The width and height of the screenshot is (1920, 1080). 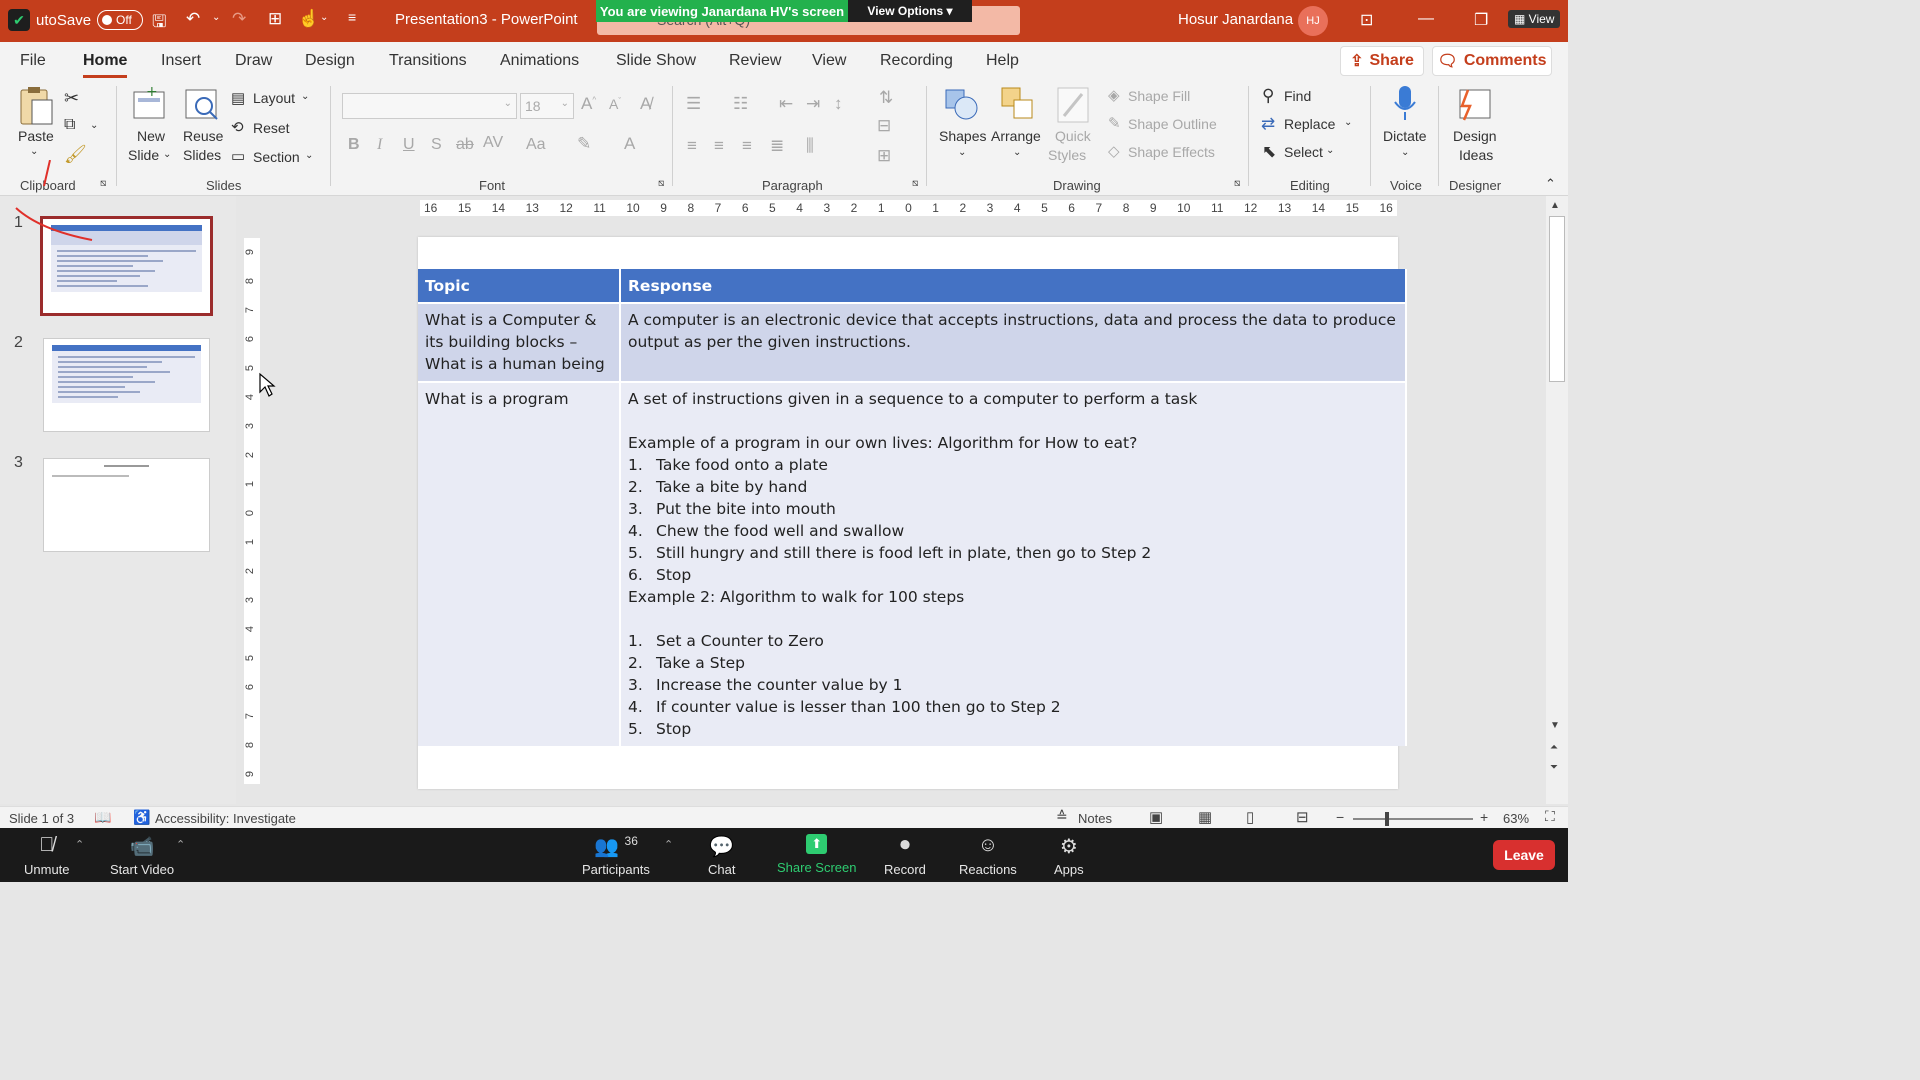 What do you see at coordinates (692, 146) in the screenshot?
I see `align-left-icon: ≡` at bounding box center [692, 146].